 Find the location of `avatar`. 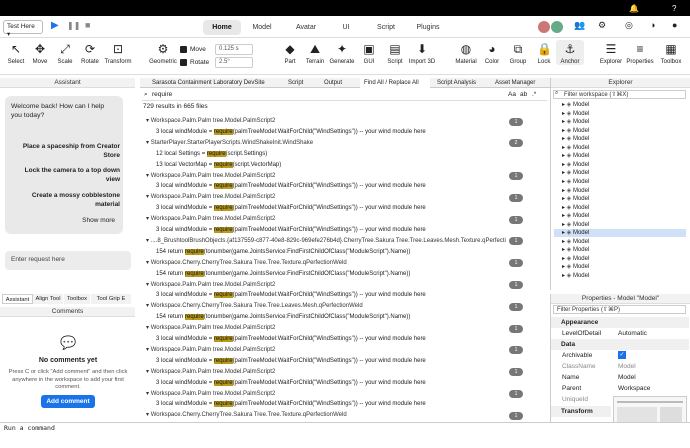

avatar is located at coordinates (544, 27).